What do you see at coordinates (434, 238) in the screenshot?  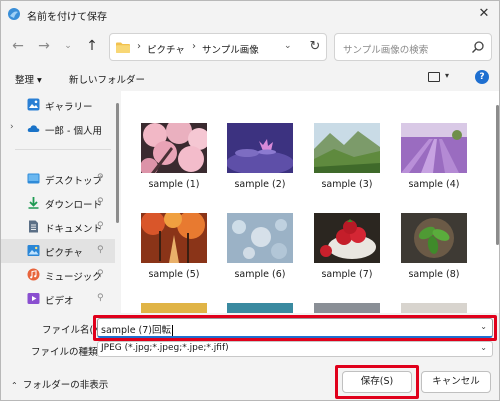 I see `thumbnail-basil-bowl` at bounding box center [434, 238].